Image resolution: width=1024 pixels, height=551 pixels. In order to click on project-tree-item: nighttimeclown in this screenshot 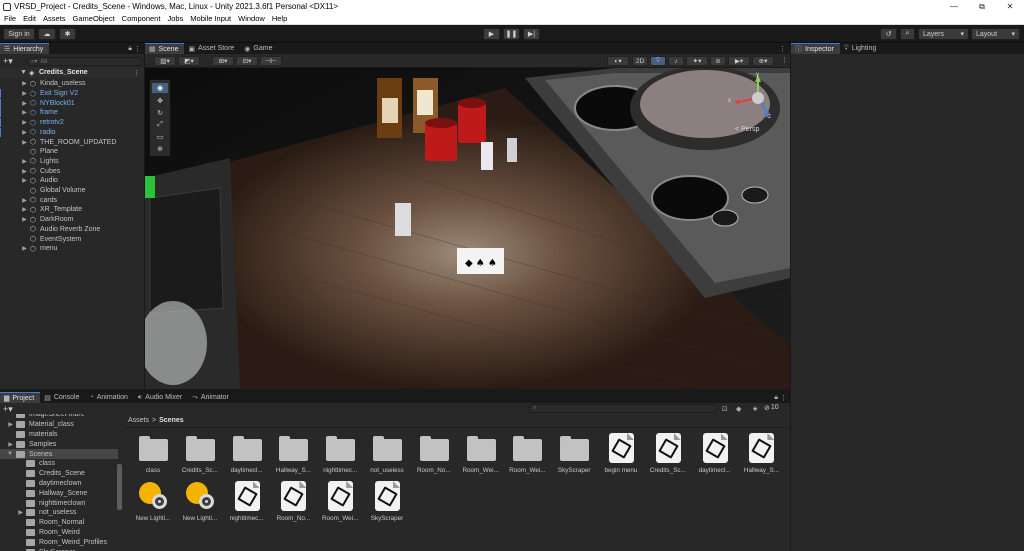, I will do `click(59, 503)`.